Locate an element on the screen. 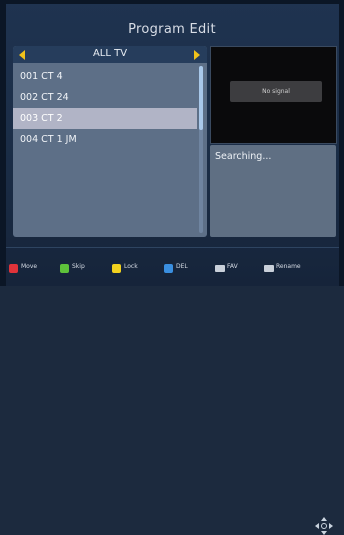  page-title: Program Edit is located at coordinates (172, 29).